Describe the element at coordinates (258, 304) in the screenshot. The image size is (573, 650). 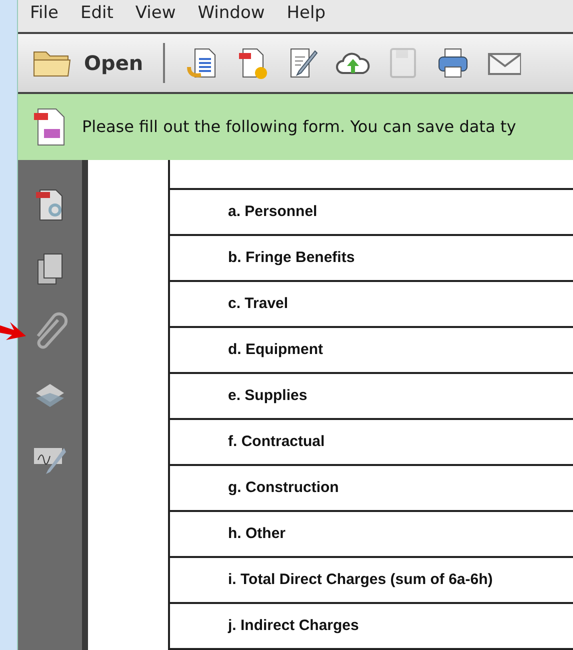
I see `row-label: c. Travel` at that location.